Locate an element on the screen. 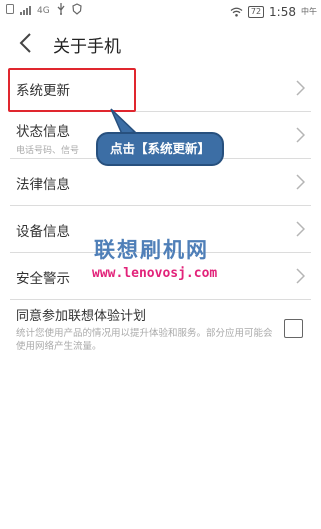 This screenshot has height=529, width=321. sim-icon is located at coordinates (10, 10).